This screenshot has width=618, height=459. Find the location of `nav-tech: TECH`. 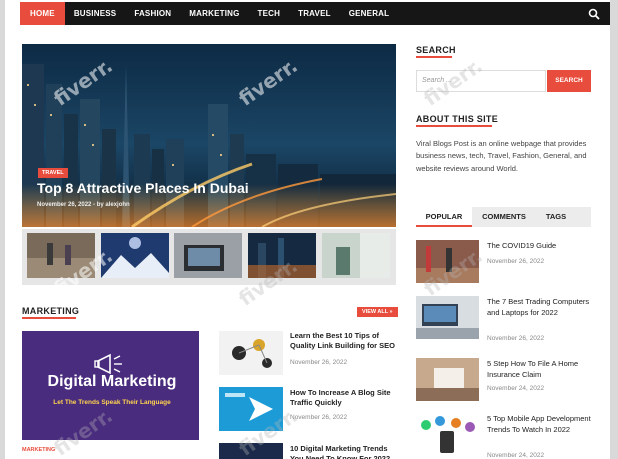

nav-tech: TECH is located at coordinates (269, 13).